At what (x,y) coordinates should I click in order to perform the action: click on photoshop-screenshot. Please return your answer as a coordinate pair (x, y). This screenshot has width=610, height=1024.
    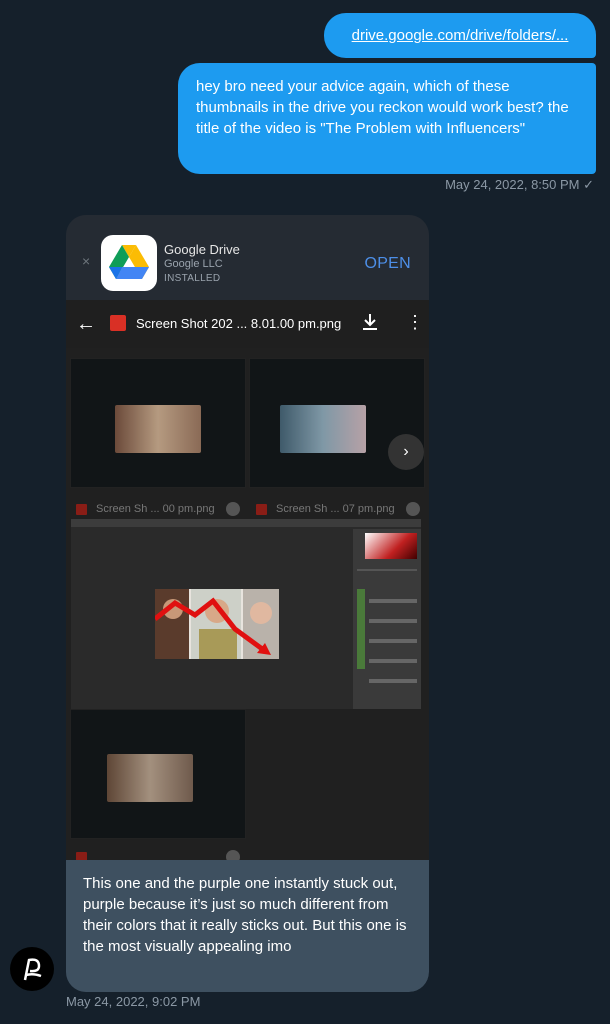
    Looking at the image, I should click on (246, 614).